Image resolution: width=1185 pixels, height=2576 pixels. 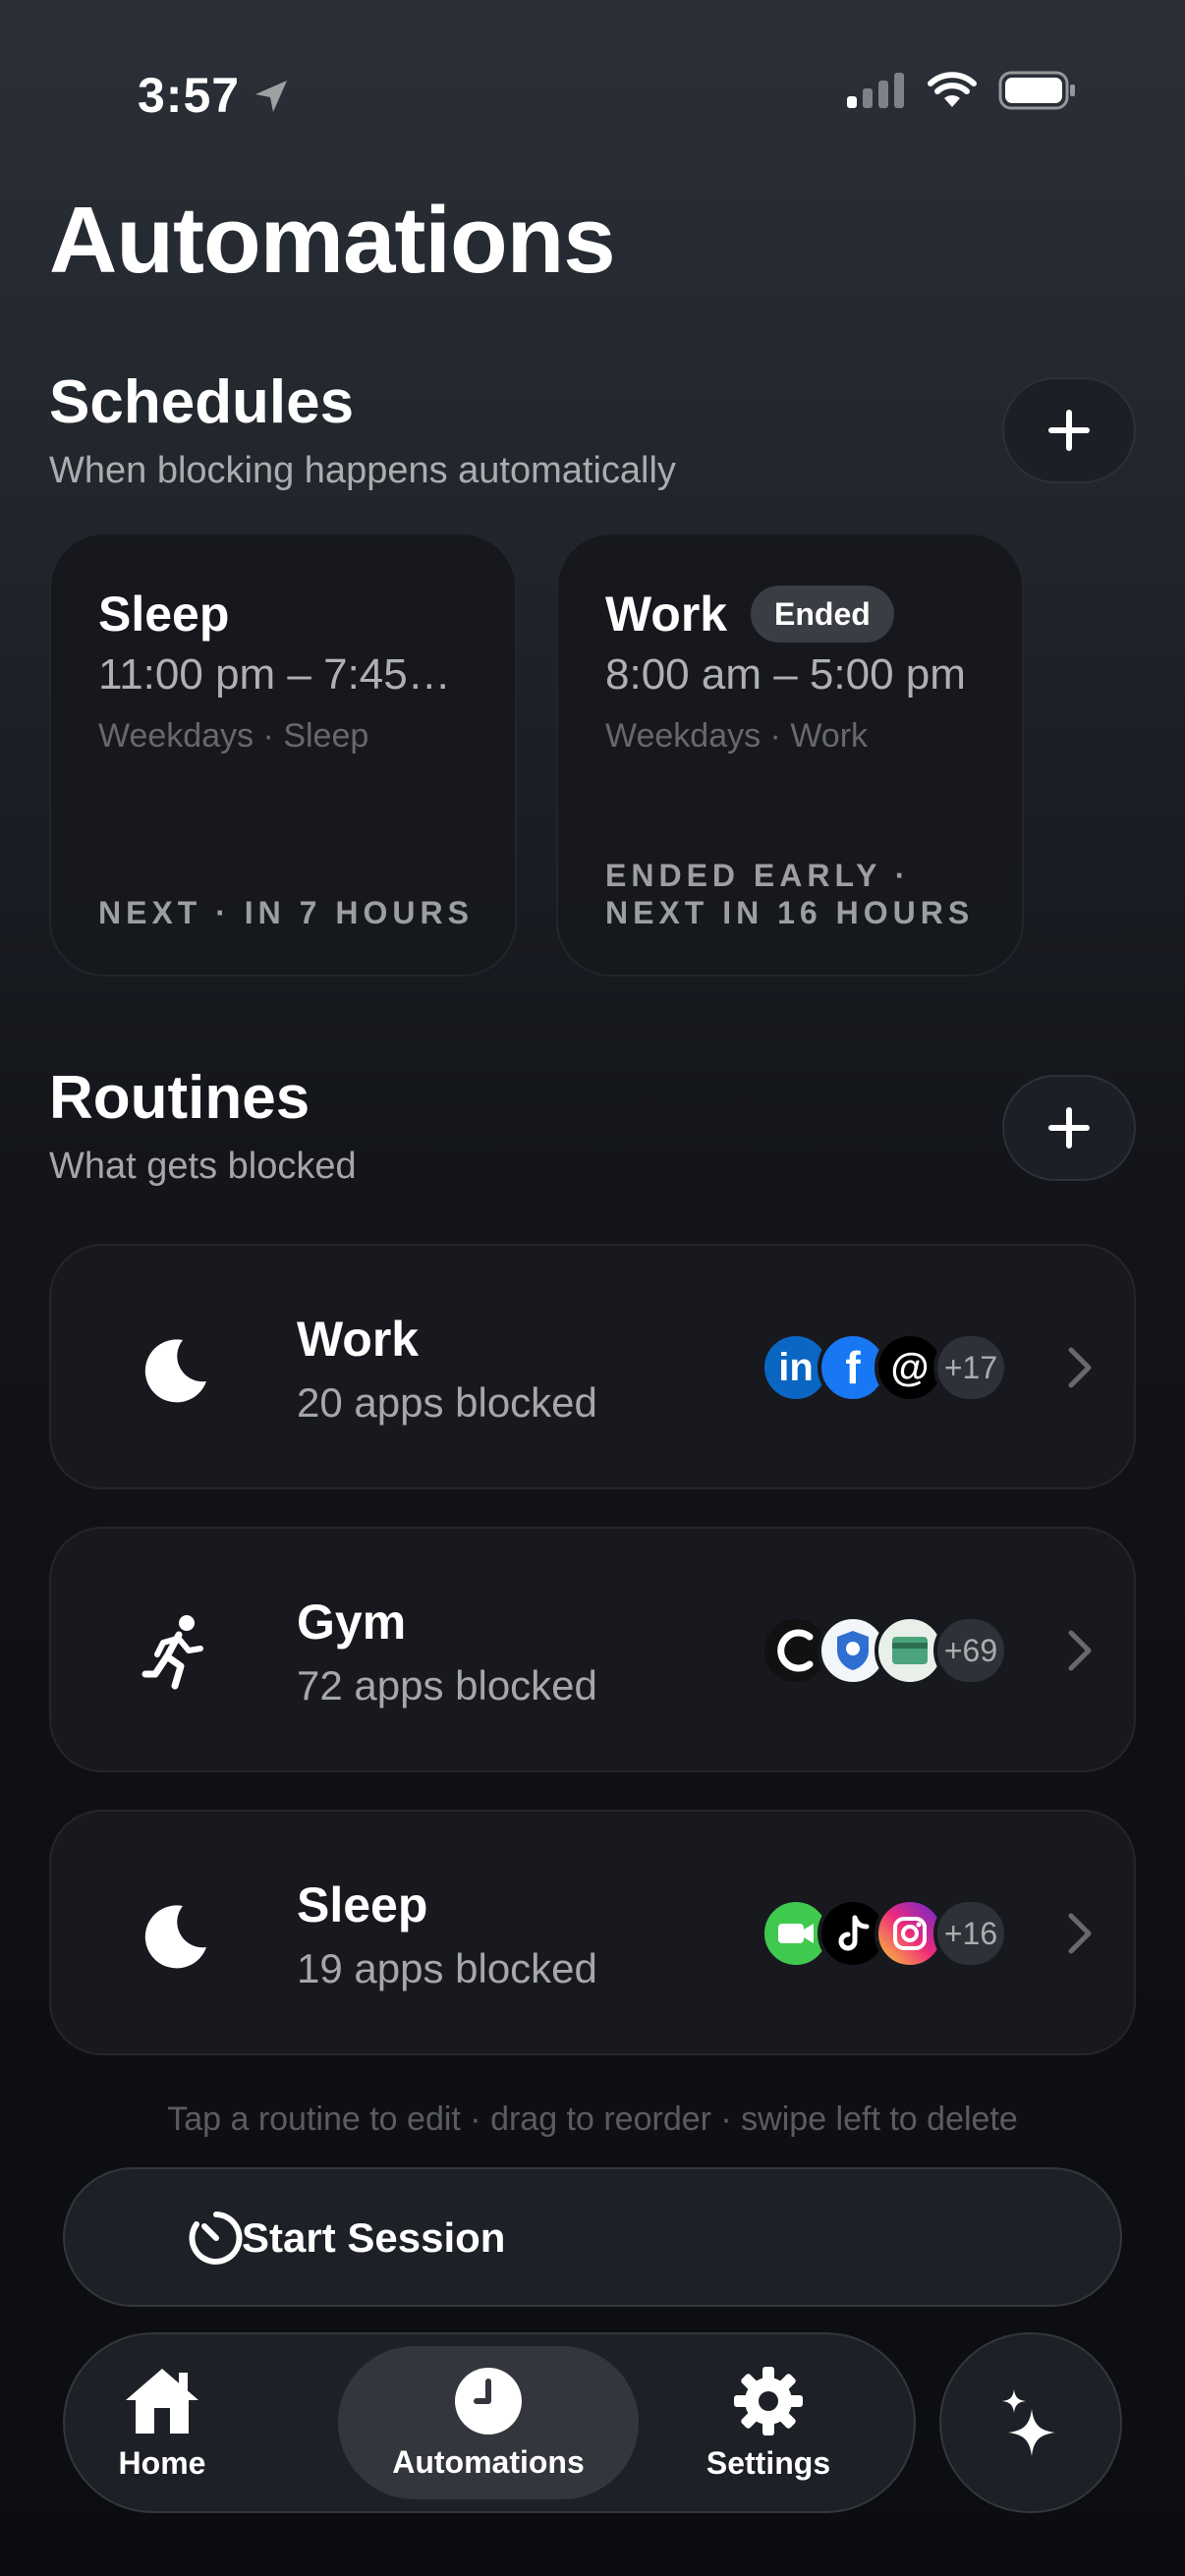 I want to click on blocked-app-icons: +16, so click(x=885, y=1933).